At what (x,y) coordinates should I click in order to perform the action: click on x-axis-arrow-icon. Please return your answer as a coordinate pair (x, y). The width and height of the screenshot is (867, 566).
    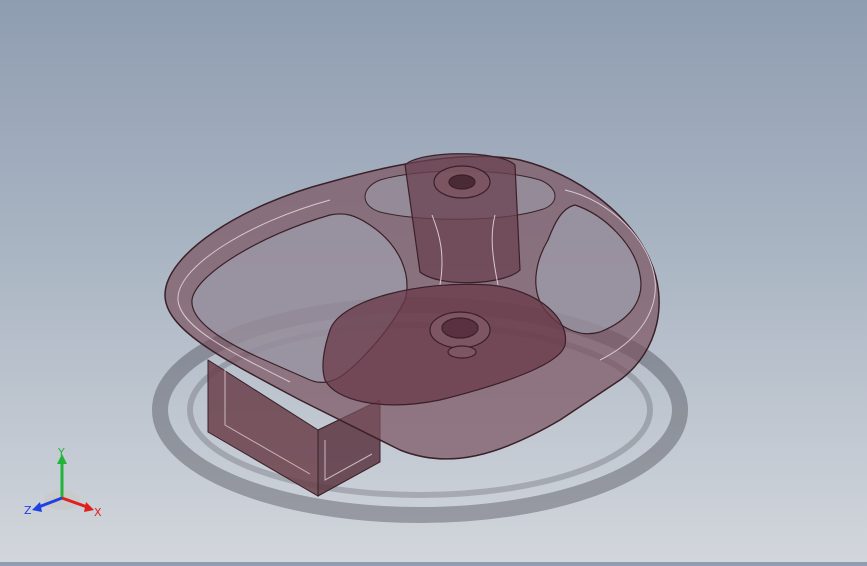
    Looking at the image, I should click on (89, 507).